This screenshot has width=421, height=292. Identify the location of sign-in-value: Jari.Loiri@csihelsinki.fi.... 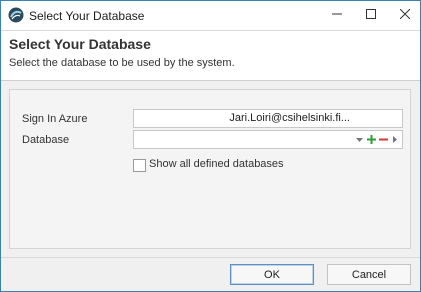
(289, 118).